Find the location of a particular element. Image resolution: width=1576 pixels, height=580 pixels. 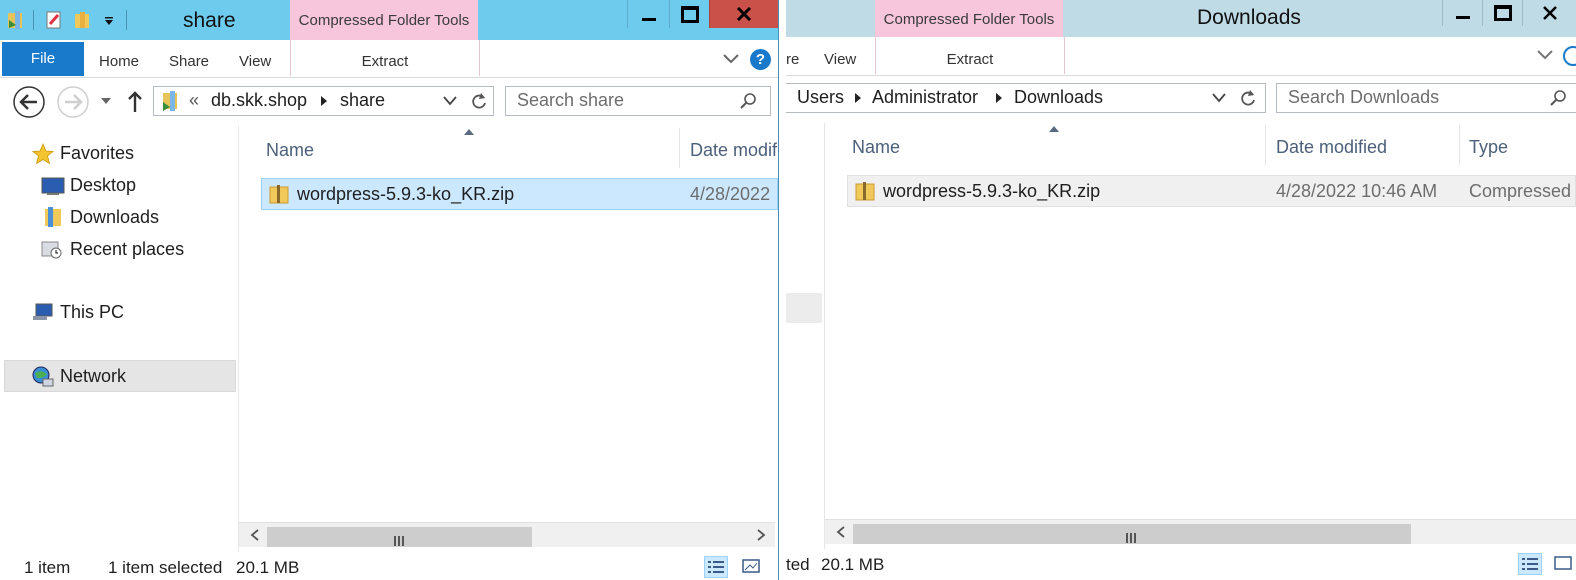

details-view-icon is located at coordinates (716, 567).